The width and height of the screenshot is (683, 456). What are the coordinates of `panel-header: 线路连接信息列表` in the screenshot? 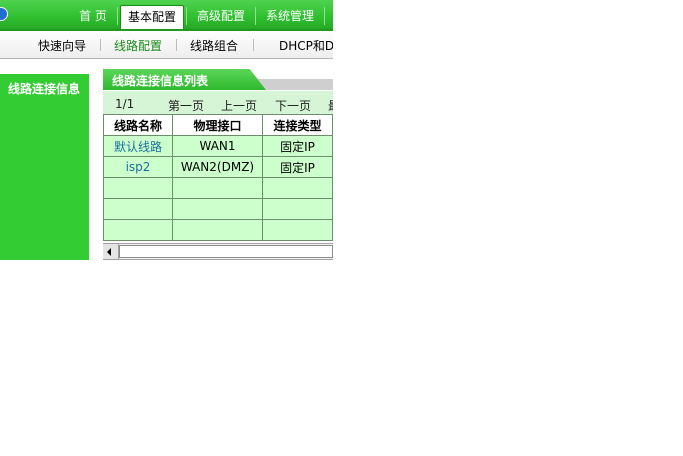 It's located at (218, 79).